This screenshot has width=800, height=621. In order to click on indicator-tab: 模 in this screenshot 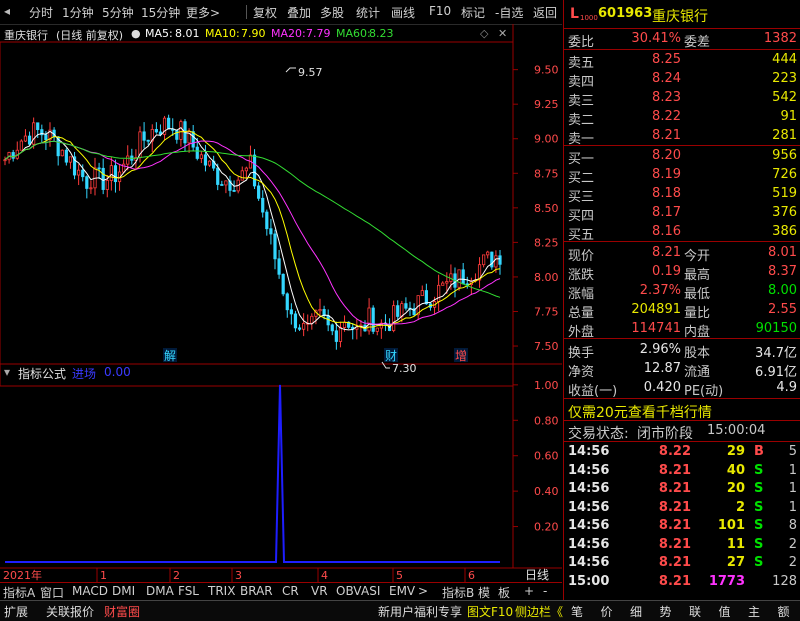, I will do `click(484, 592)`.